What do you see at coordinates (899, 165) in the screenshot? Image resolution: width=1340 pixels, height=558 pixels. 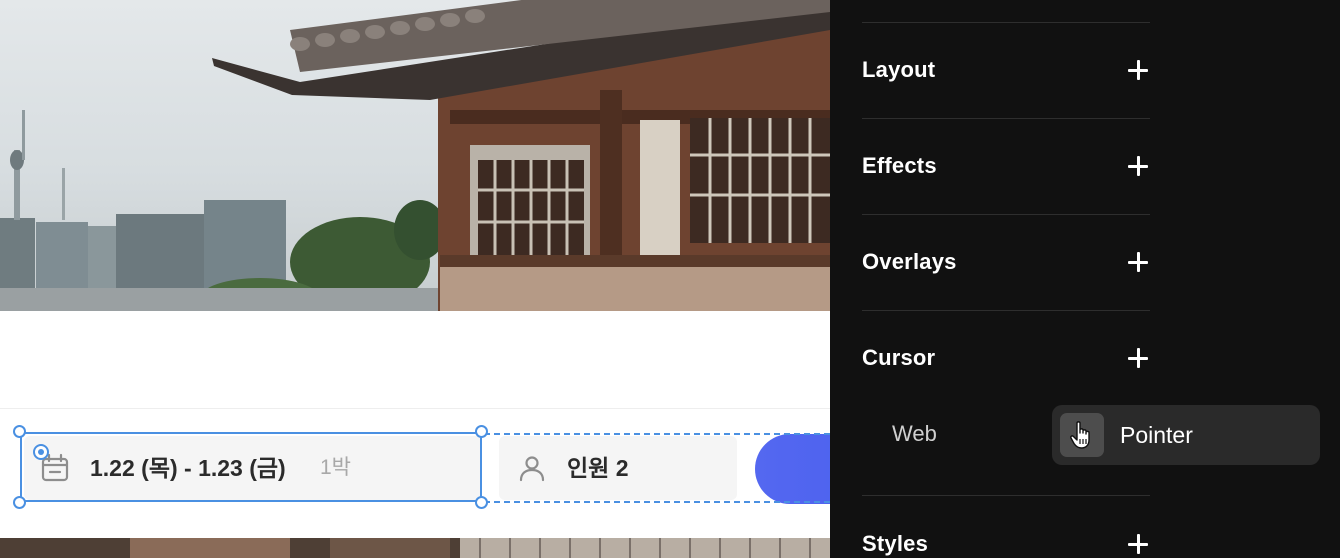 I see `section-title: Effects` at bounding box center [899, 165].